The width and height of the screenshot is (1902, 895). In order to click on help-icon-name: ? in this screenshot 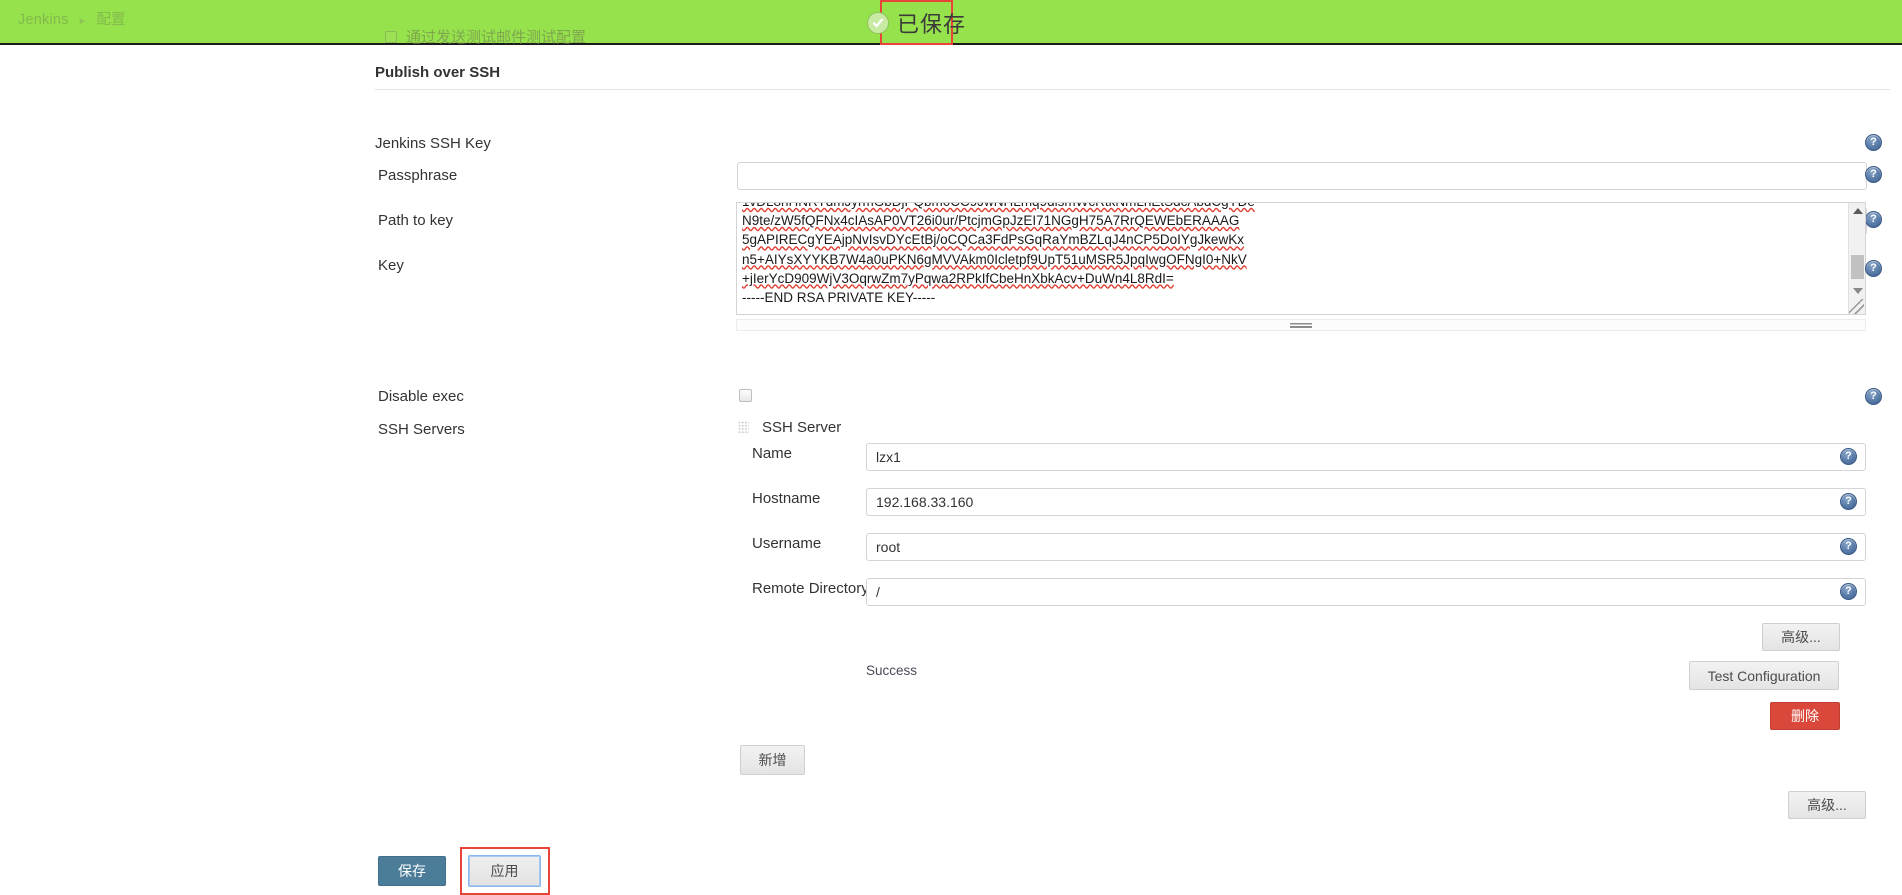, I will do `click(1848, 456)`.